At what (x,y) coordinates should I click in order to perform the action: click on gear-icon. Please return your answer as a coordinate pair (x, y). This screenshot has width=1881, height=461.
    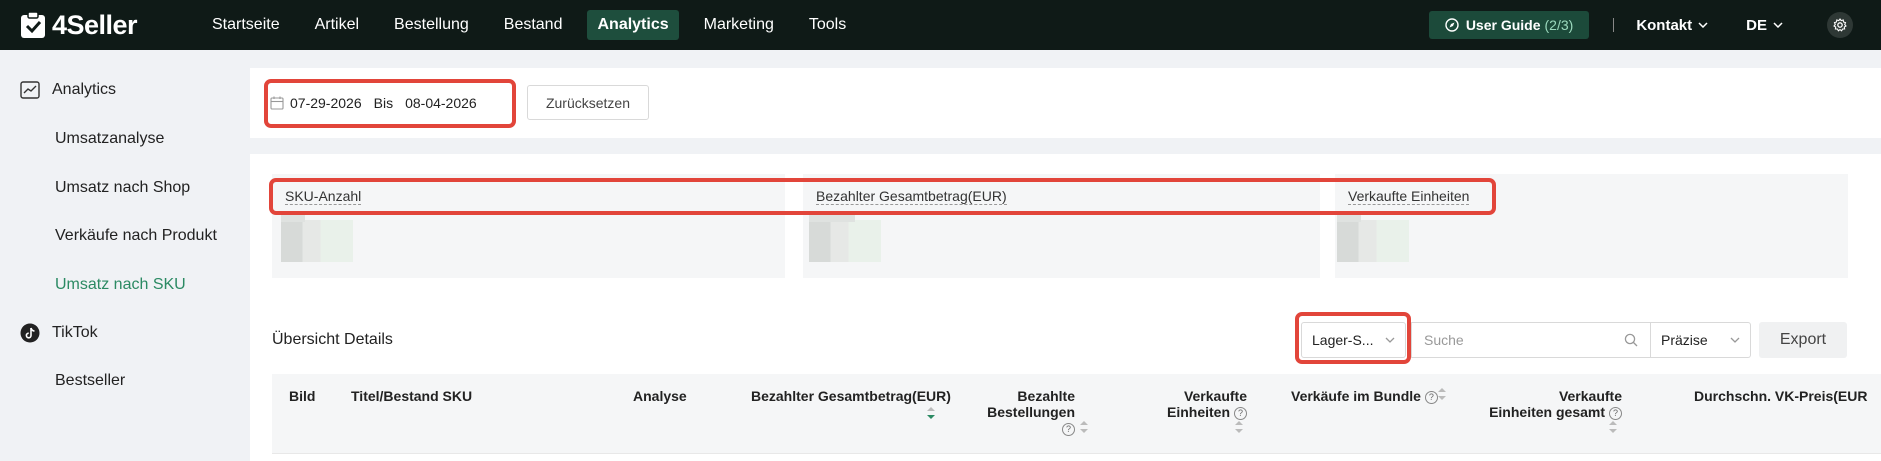
    Looking at the image, I should click on (1840, 25).